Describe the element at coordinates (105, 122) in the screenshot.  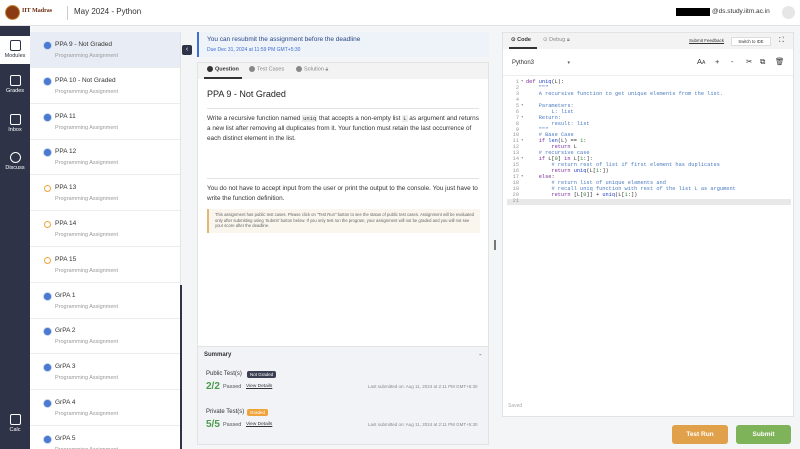
I see `assignment-item: PPA 11 Programming Assignment` at that location.